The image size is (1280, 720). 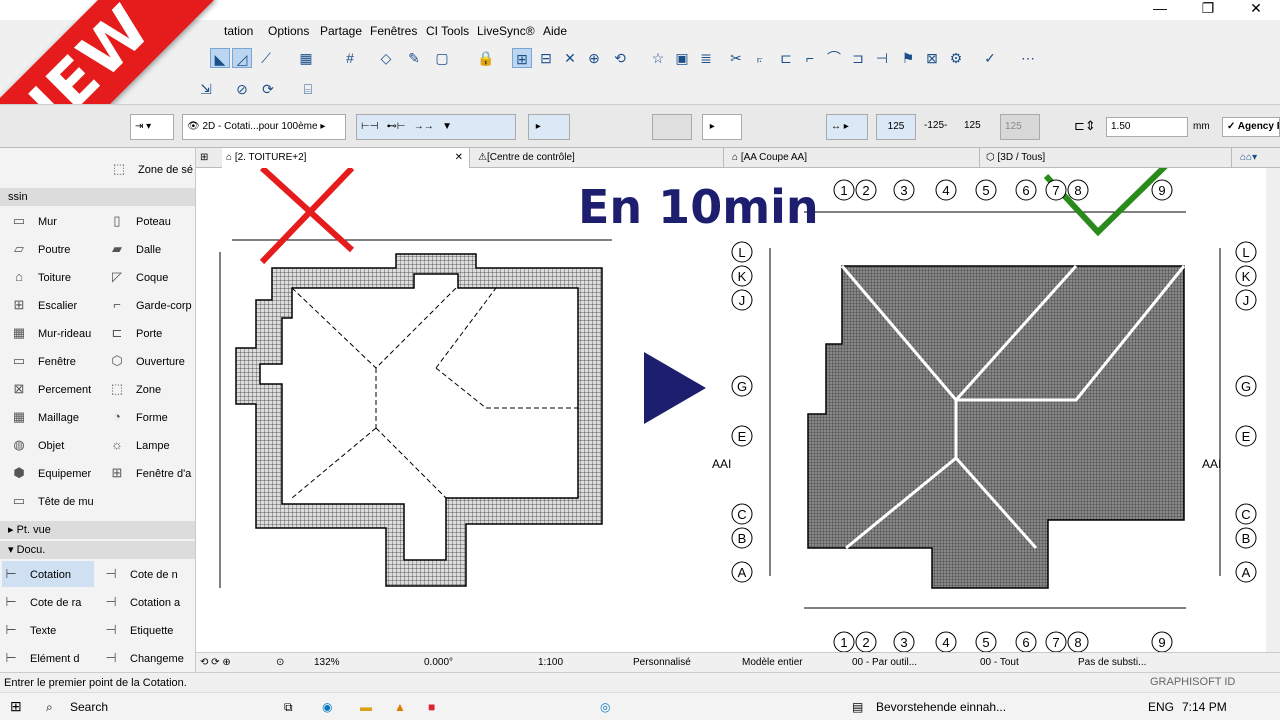 What do you see at coordinates (1107, 158) in the screenshot?
I see `tab-3d: ⬡ [3D / Tous]` at bounding box center [1107, 158].